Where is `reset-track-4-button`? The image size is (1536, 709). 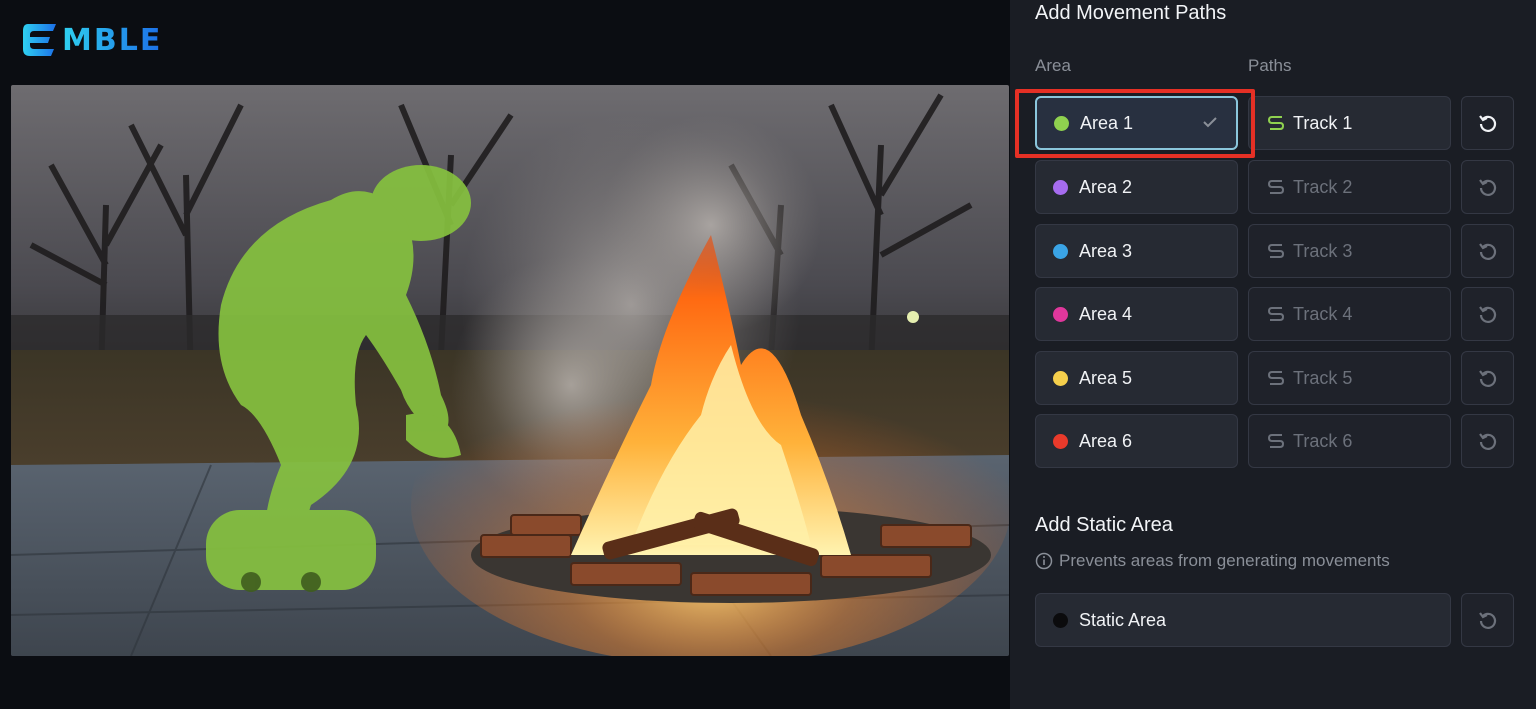 reset-track-4-button is located at coordinates (1487, 314).